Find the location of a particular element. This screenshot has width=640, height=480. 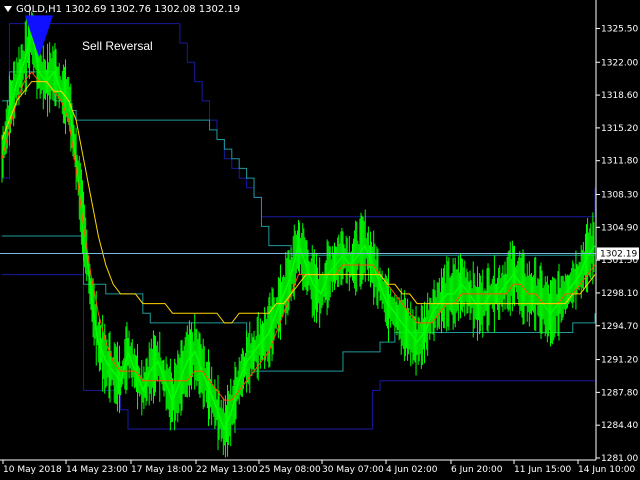

x-tick-label: 30 May 07:00 is located at coordinates (353, 470).